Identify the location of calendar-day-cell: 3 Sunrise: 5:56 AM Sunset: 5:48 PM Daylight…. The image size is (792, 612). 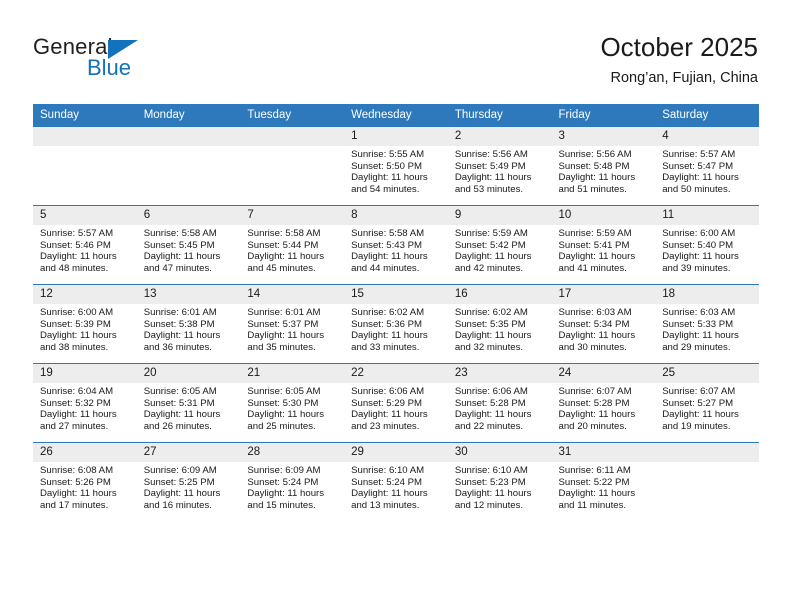
(603, 166).